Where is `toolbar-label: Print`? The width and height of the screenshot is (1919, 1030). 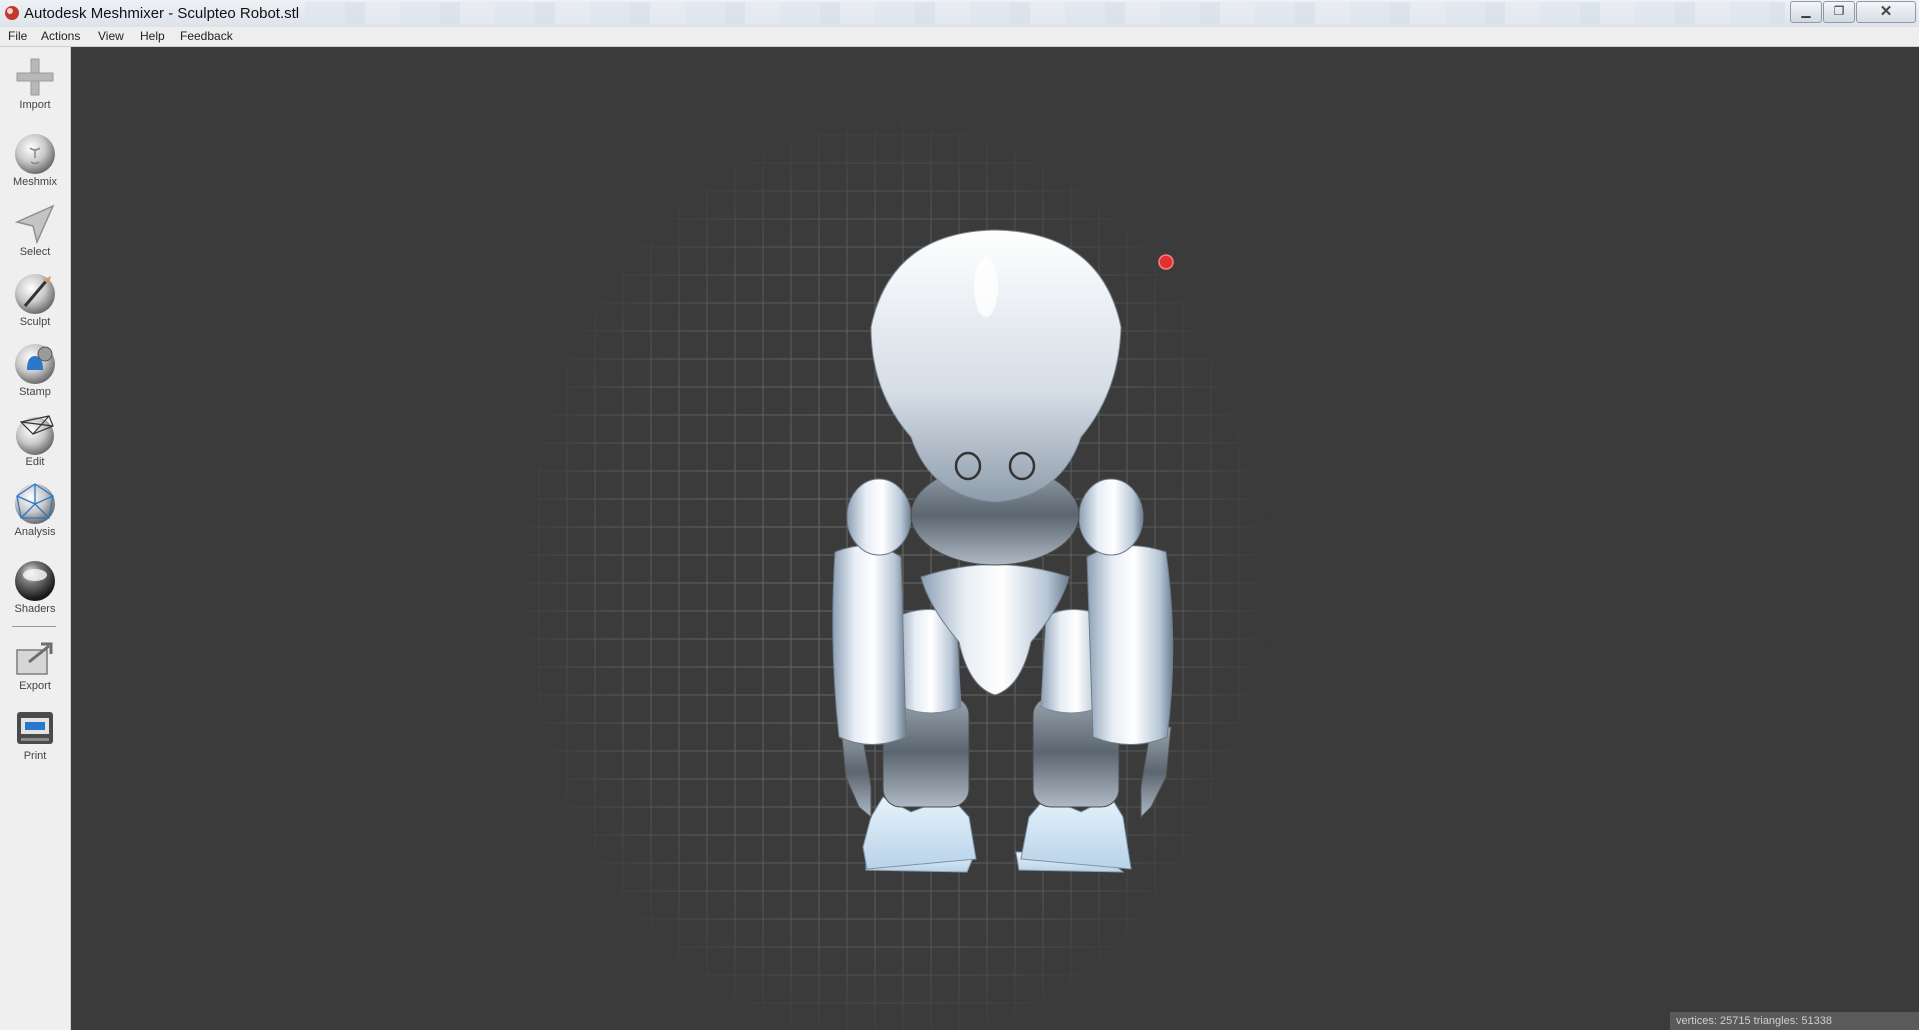 toolbar-label: Print is located at coordinates (35, 756).